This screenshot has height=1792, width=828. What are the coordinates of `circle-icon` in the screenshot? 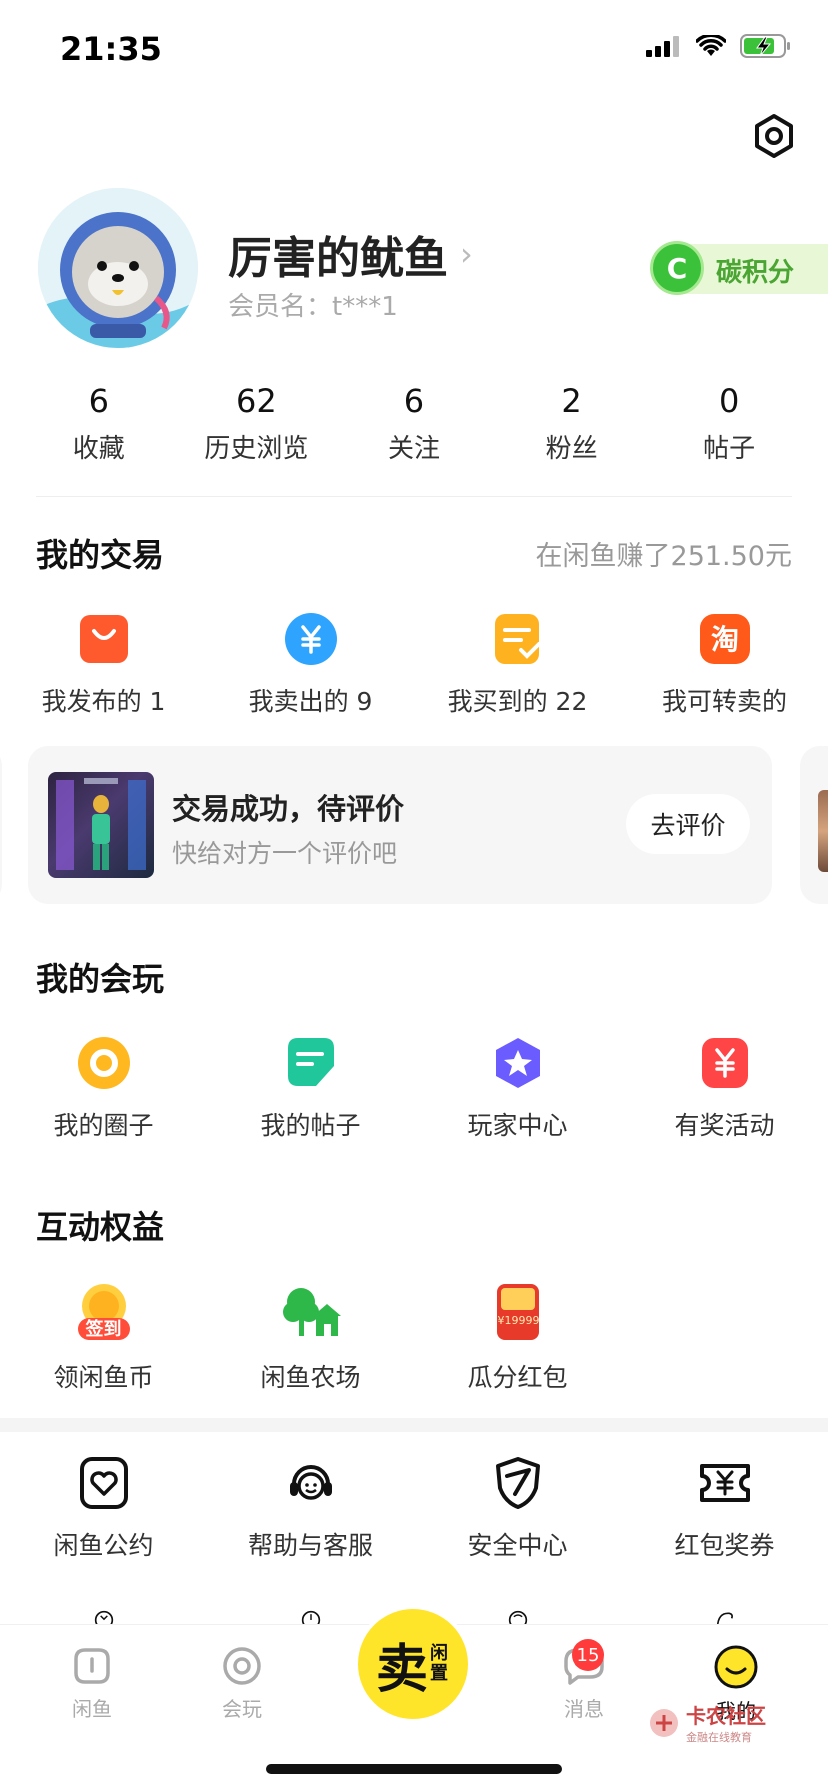 It's located at (104, 1063).